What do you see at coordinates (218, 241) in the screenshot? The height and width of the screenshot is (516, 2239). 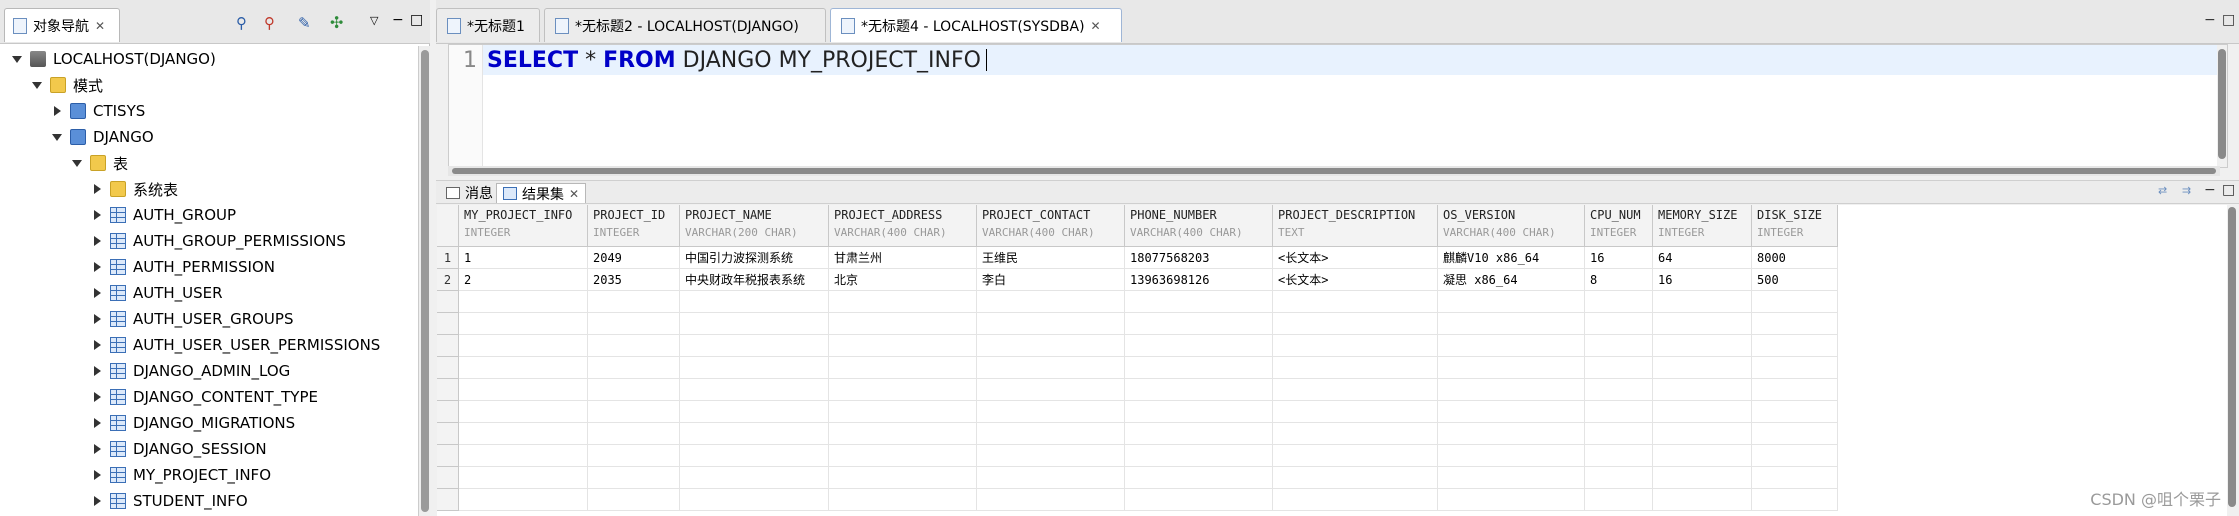 I see `tree-node-table: AUTH_GROUP_PERMISSIONS` at bounding box center [218, 241].